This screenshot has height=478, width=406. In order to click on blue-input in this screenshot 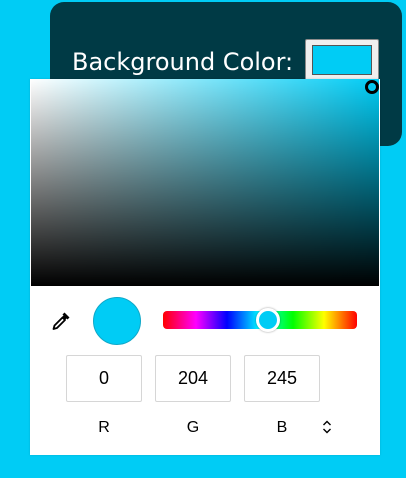, I will do `click(282, 378)`.